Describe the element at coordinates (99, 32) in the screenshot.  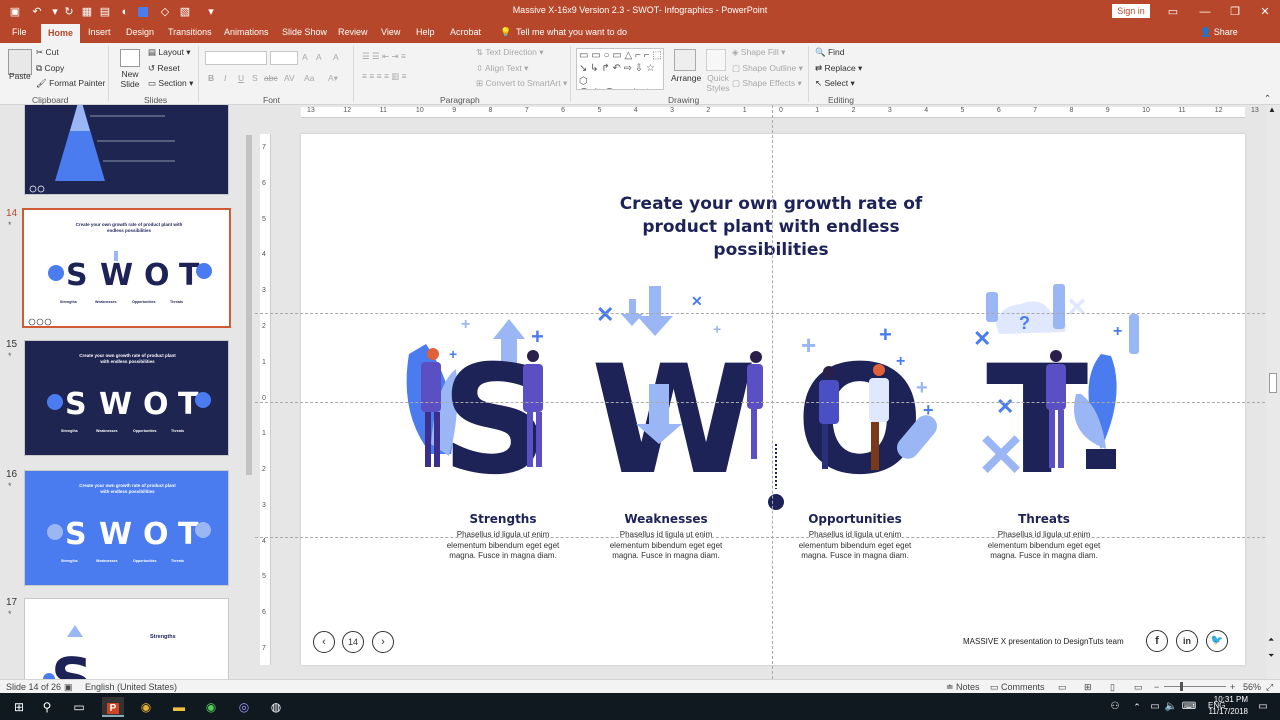
I see `tab-insert: Insert` at that location.